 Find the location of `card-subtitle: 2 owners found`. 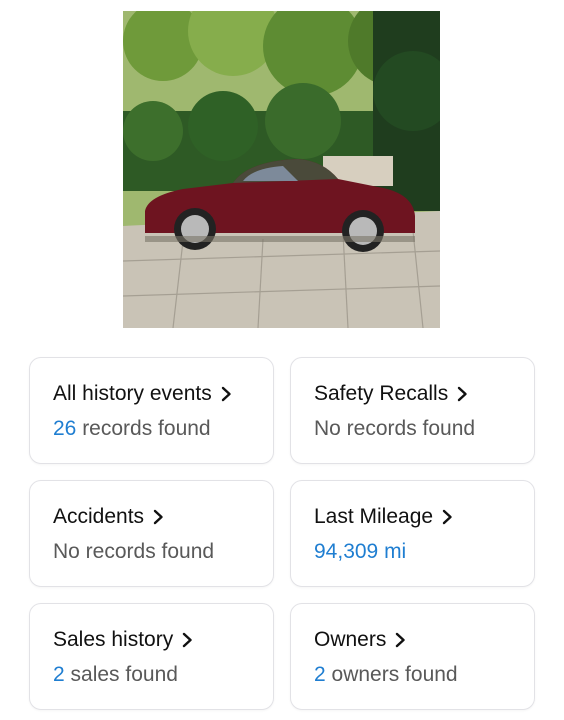

card-subtitle: 2 owners found is located at coordinates (424, 675).